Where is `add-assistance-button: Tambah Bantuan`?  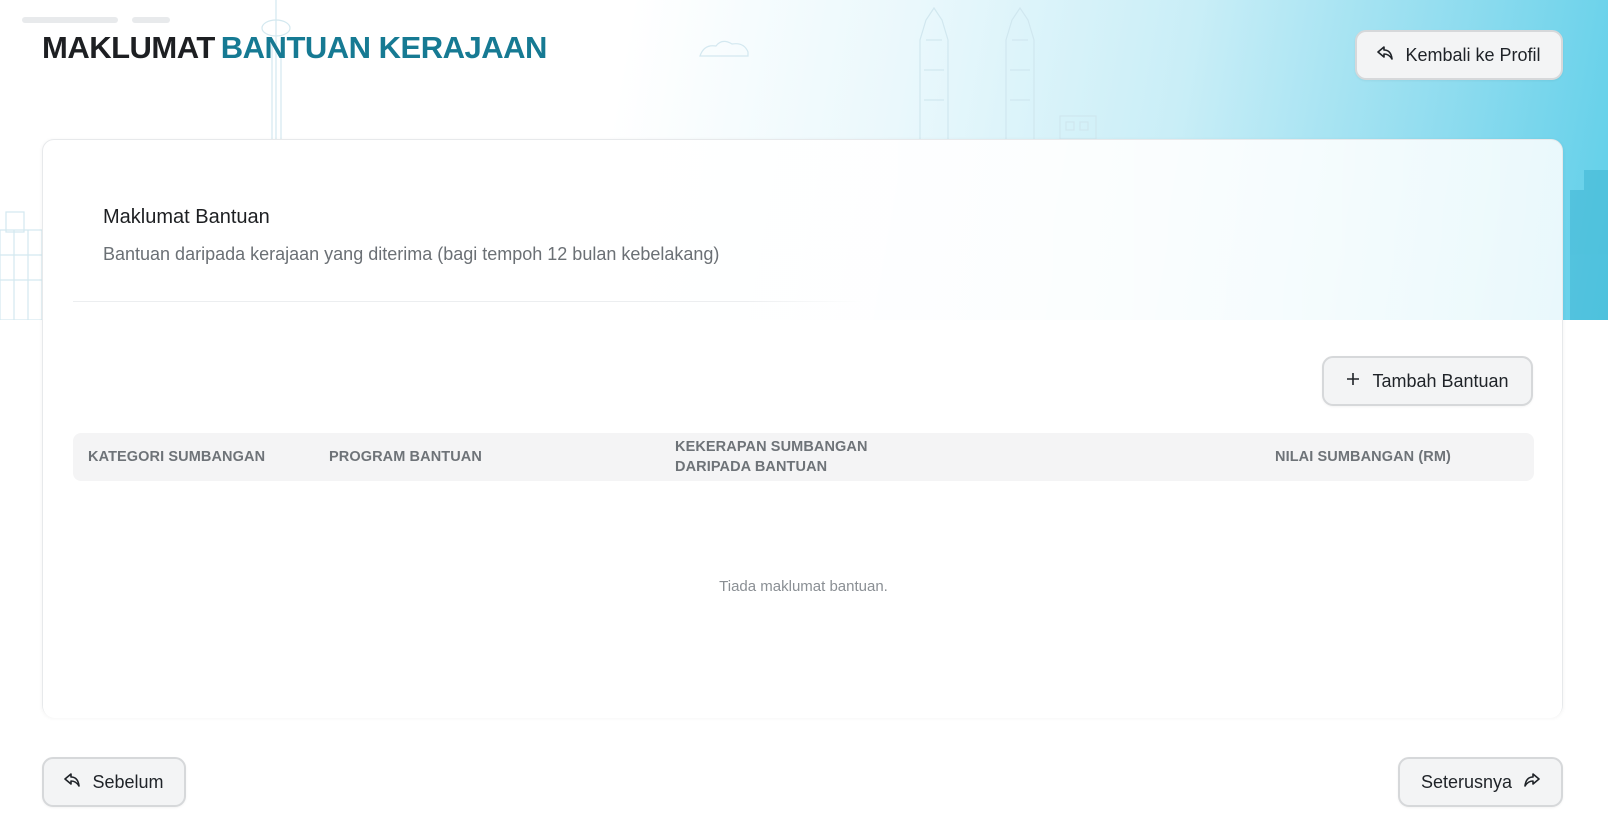
add-assistance-button: Tambah Bantuan is located at coordinates (1427, 381).